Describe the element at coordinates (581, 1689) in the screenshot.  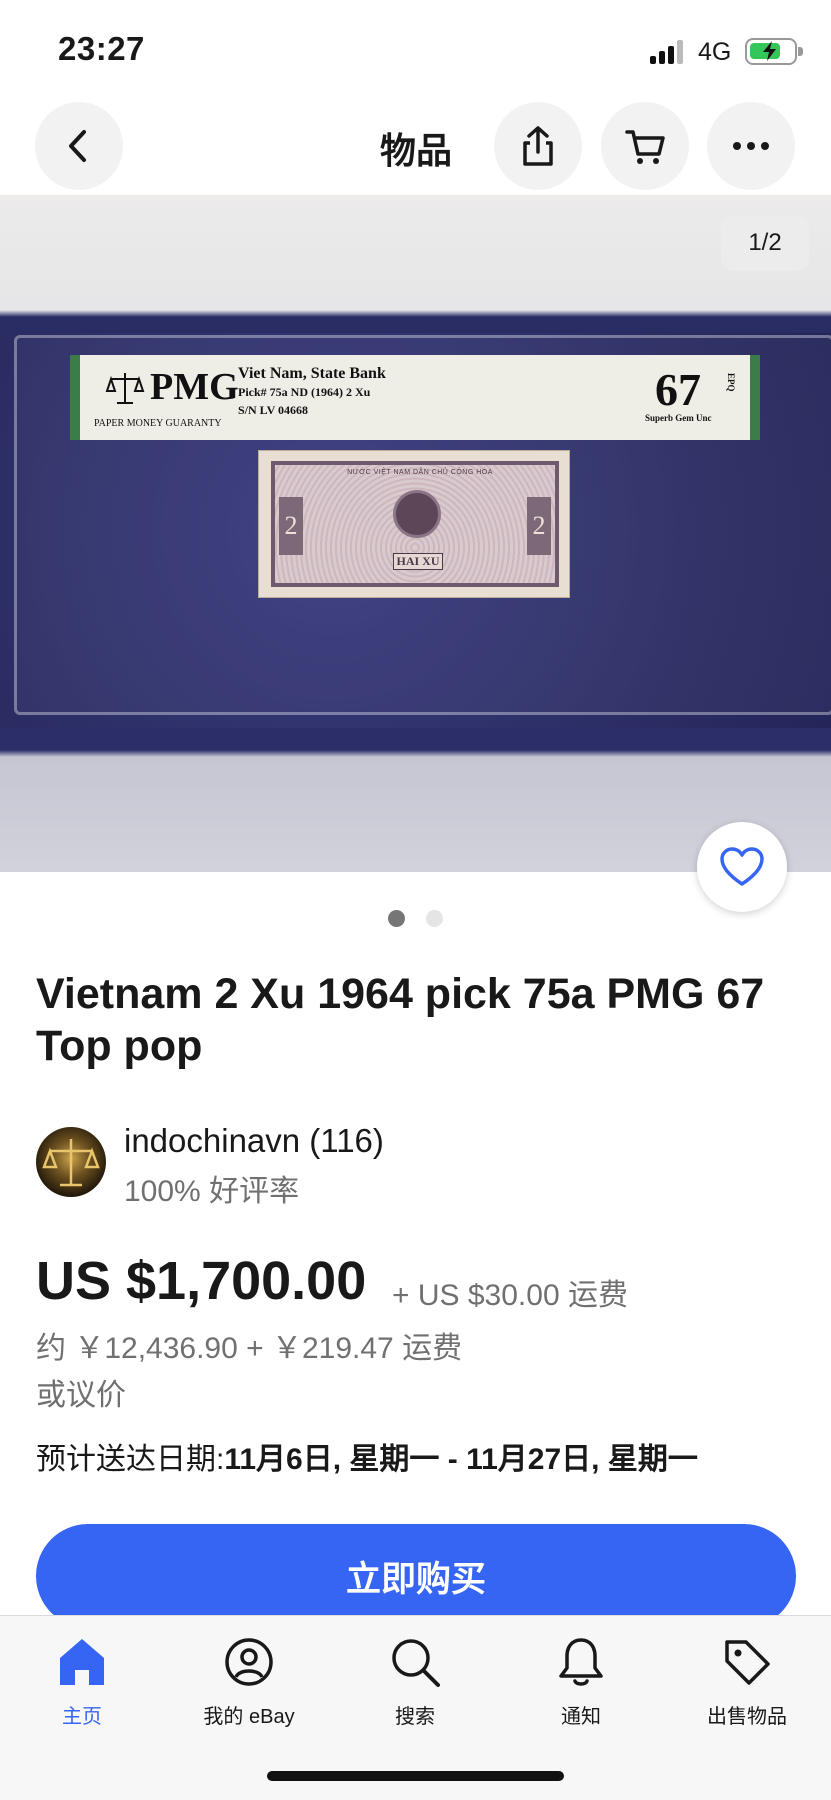
I see `tab-notifications: 通知` at that location.